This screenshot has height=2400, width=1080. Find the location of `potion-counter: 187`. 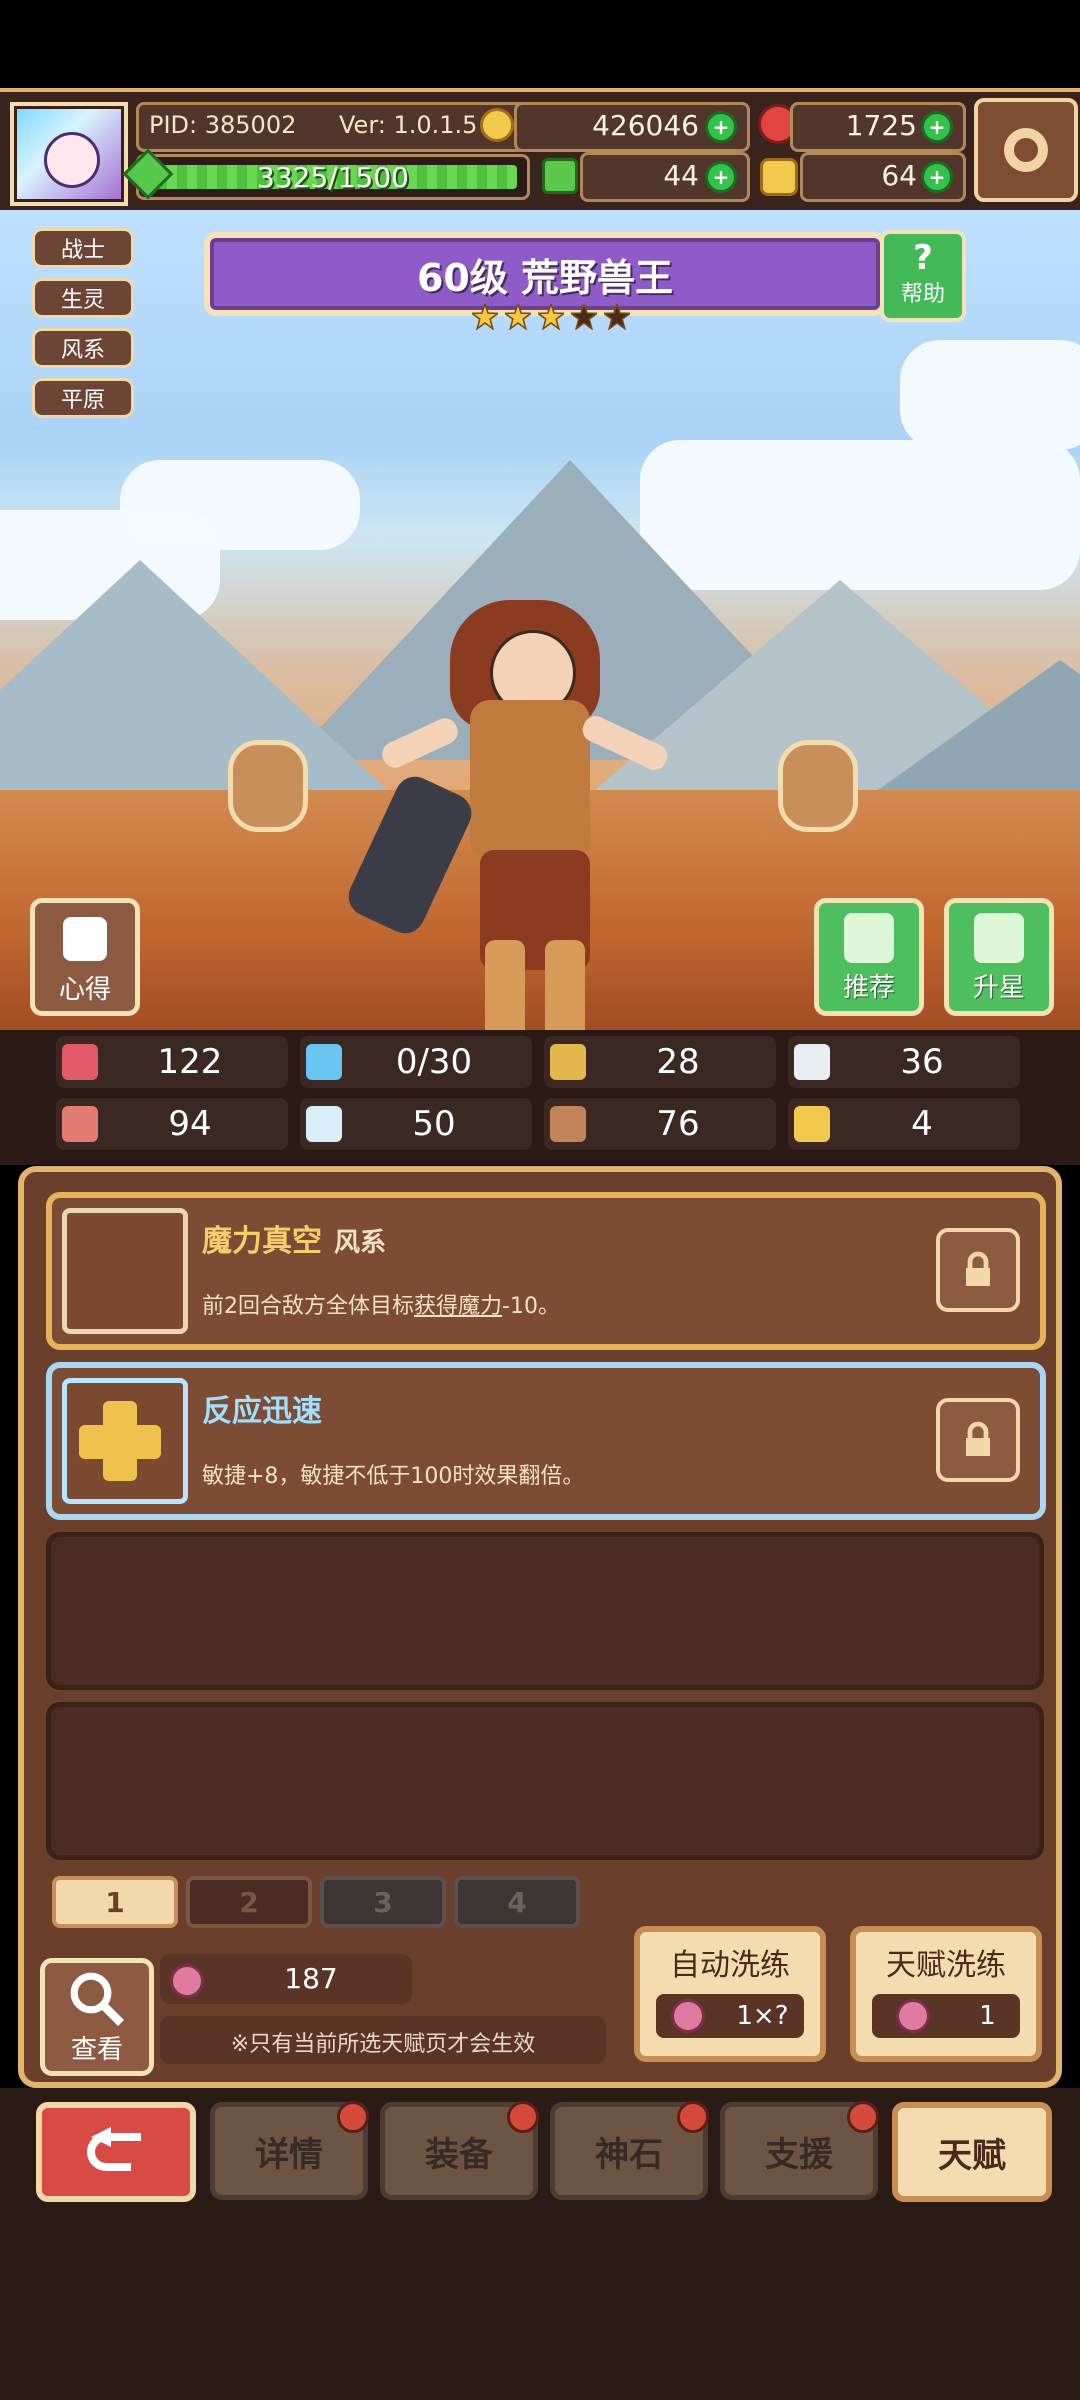

potion-counter: 187 is located at coordinates (286, 1979).